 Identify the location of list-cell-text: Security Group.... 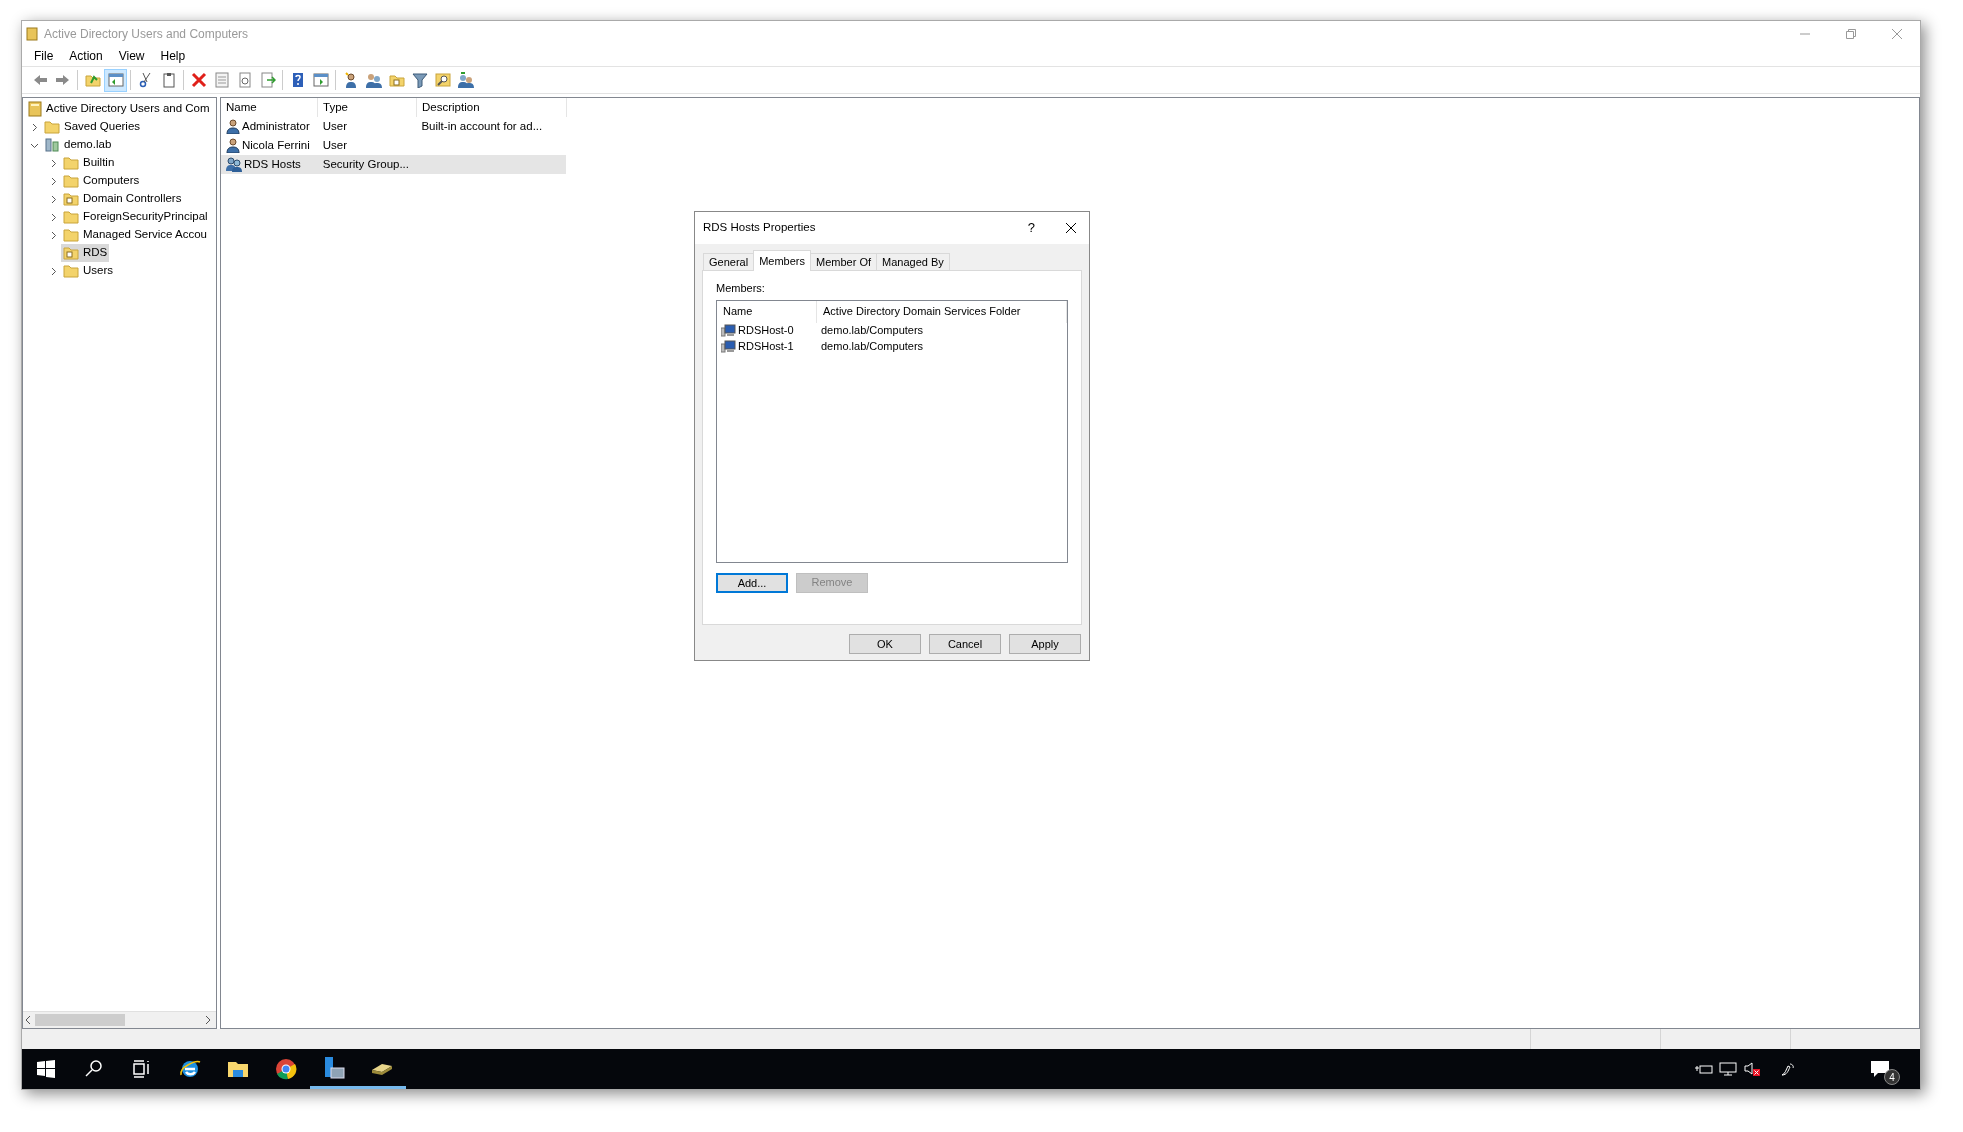
(365, 164).